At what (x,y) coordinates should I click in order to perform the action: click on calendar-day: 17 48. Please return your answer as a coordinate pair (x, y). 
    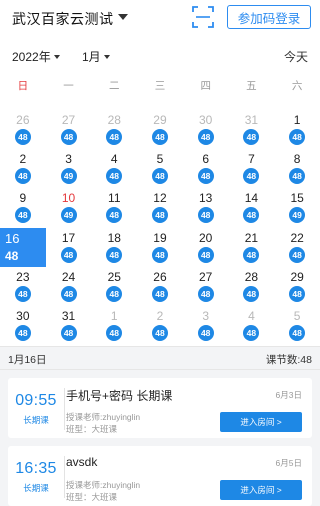
    Looking at the image, I should click on (69, 247).